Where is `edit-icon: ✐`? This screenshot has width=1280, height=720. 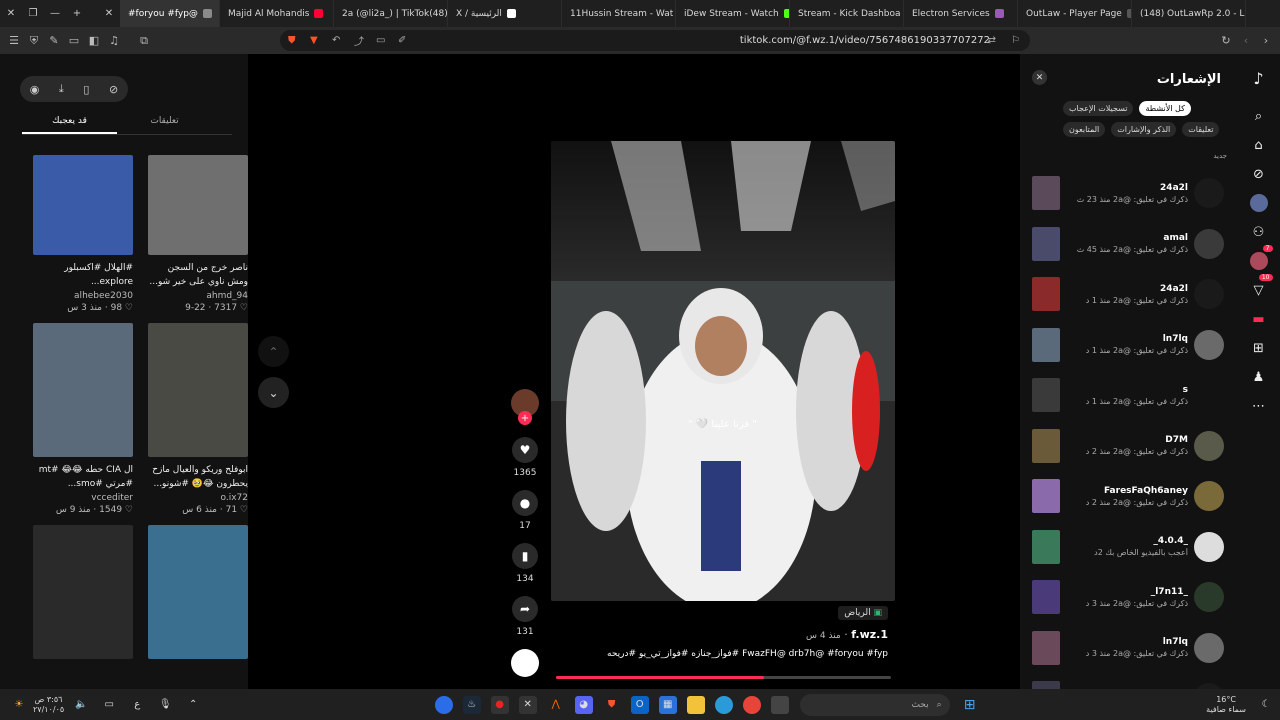
edit-icon: ✐ is located at coordinates (402, 40).